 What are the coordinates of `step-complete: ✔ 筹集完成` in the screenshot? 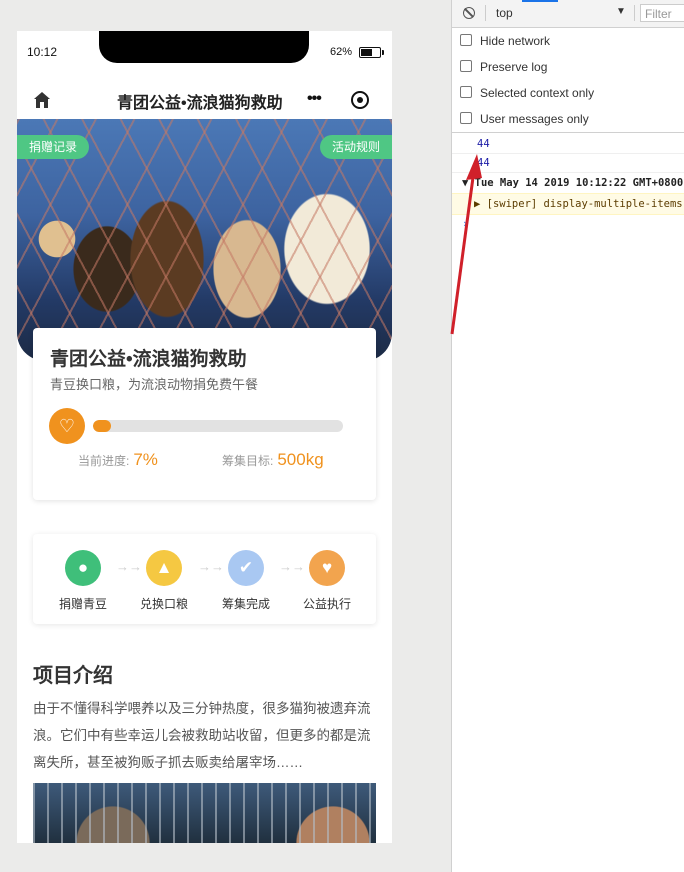 It's located at (246, 581).